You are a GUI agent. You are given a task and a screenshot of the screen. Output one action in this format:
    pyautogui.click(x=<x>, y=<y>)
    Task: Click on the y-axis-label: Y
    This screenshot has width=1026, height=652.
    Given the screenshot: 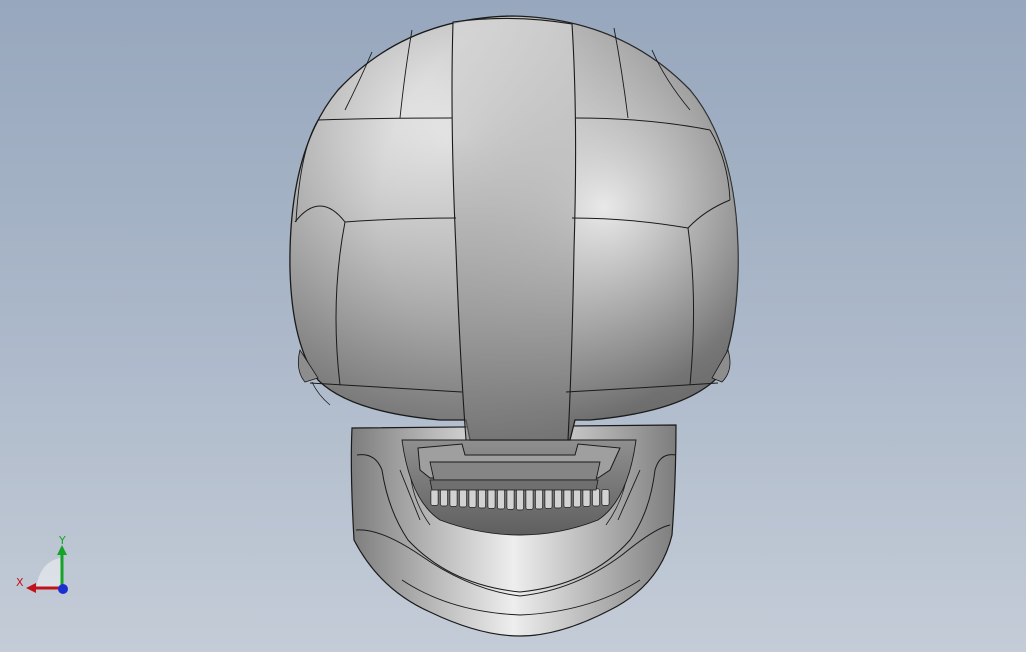 What is the action you would take?
    pyautogui.click(x=62, y=540)
    